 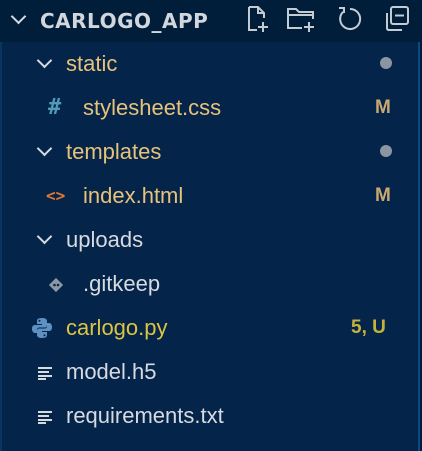 I want to click on git-status-badge: 5, U, so click(x=368, y=327).